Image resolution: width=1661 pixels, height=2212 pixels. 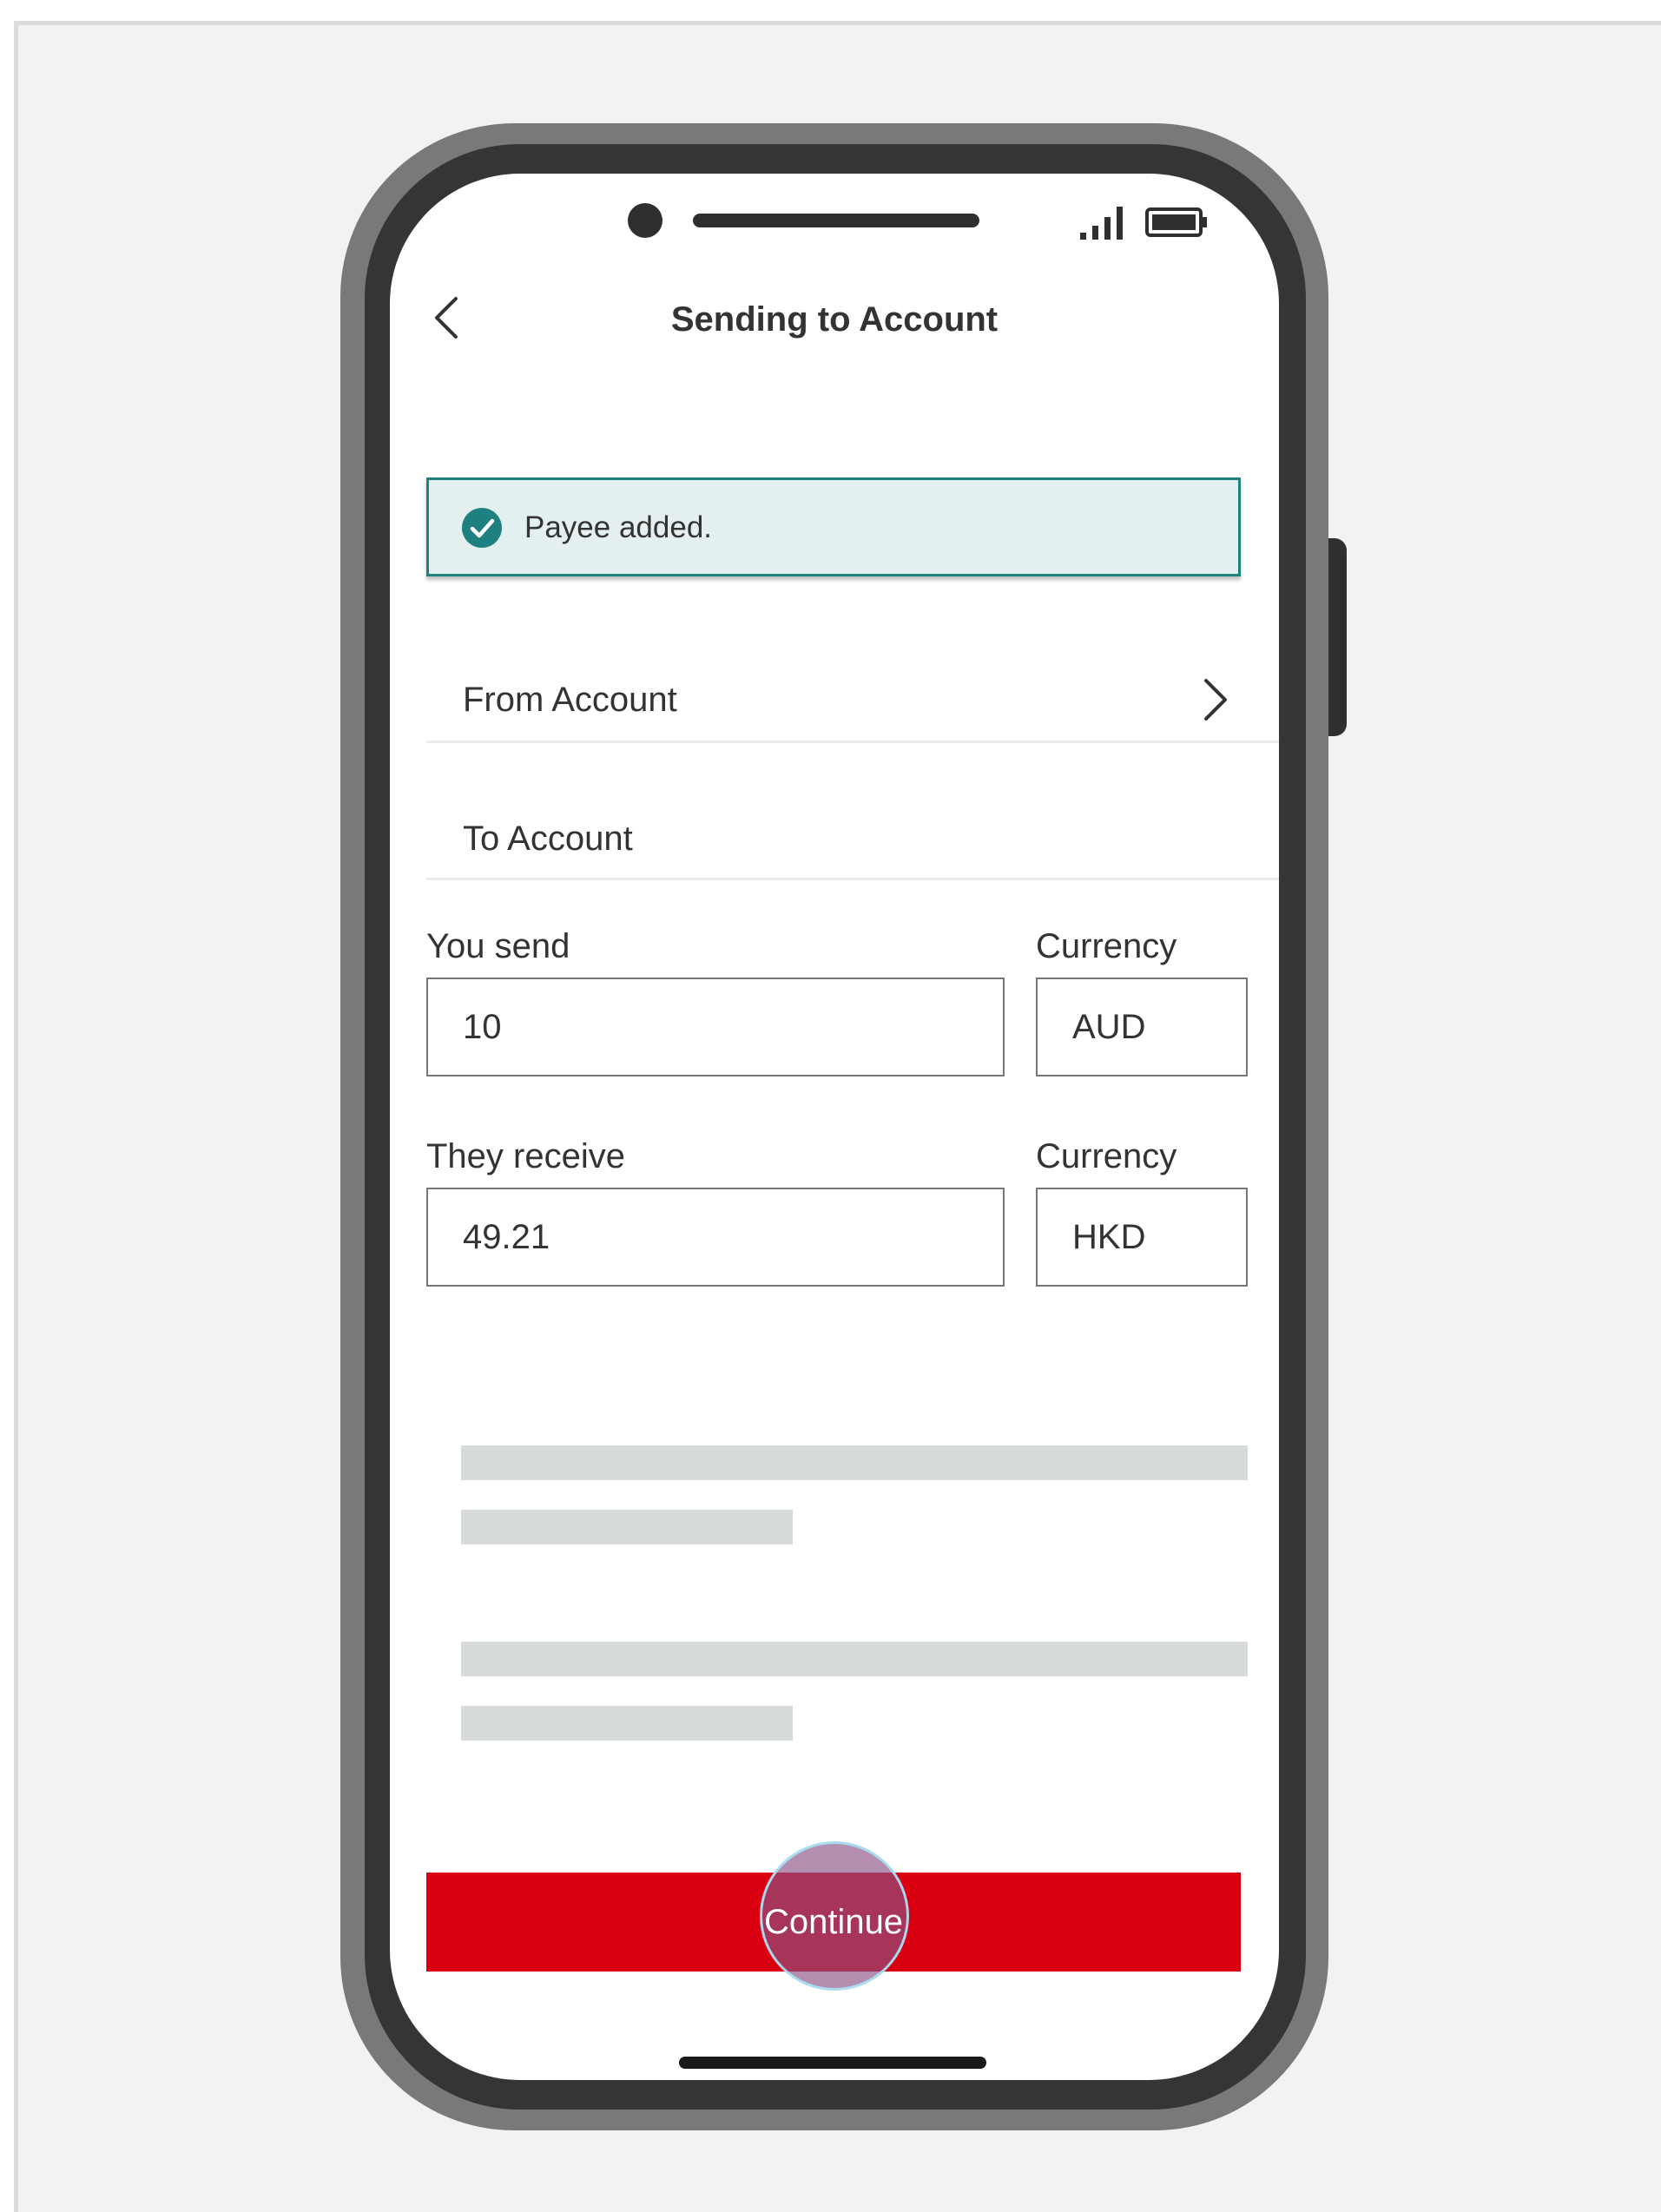 What do you see at coordinates (1106, 946) in the screenshot?
I see `send-currency-label: Currency` at bounding box center [1106, 946].